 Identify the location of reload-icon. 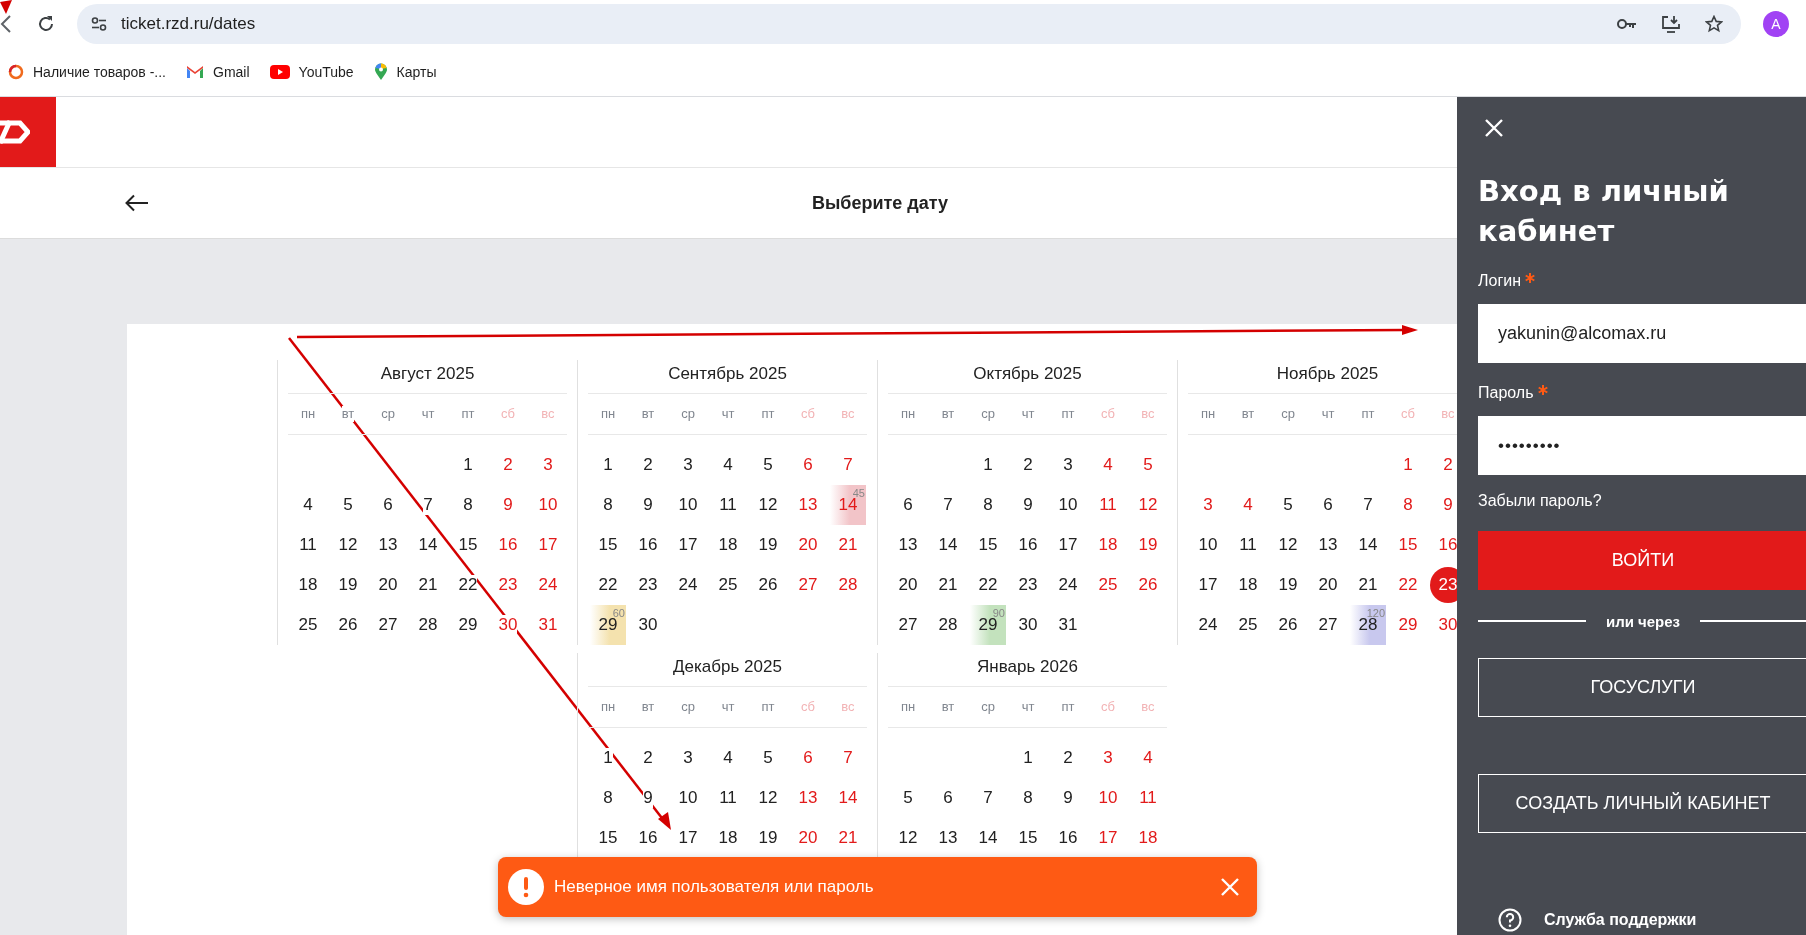
(46, 24).